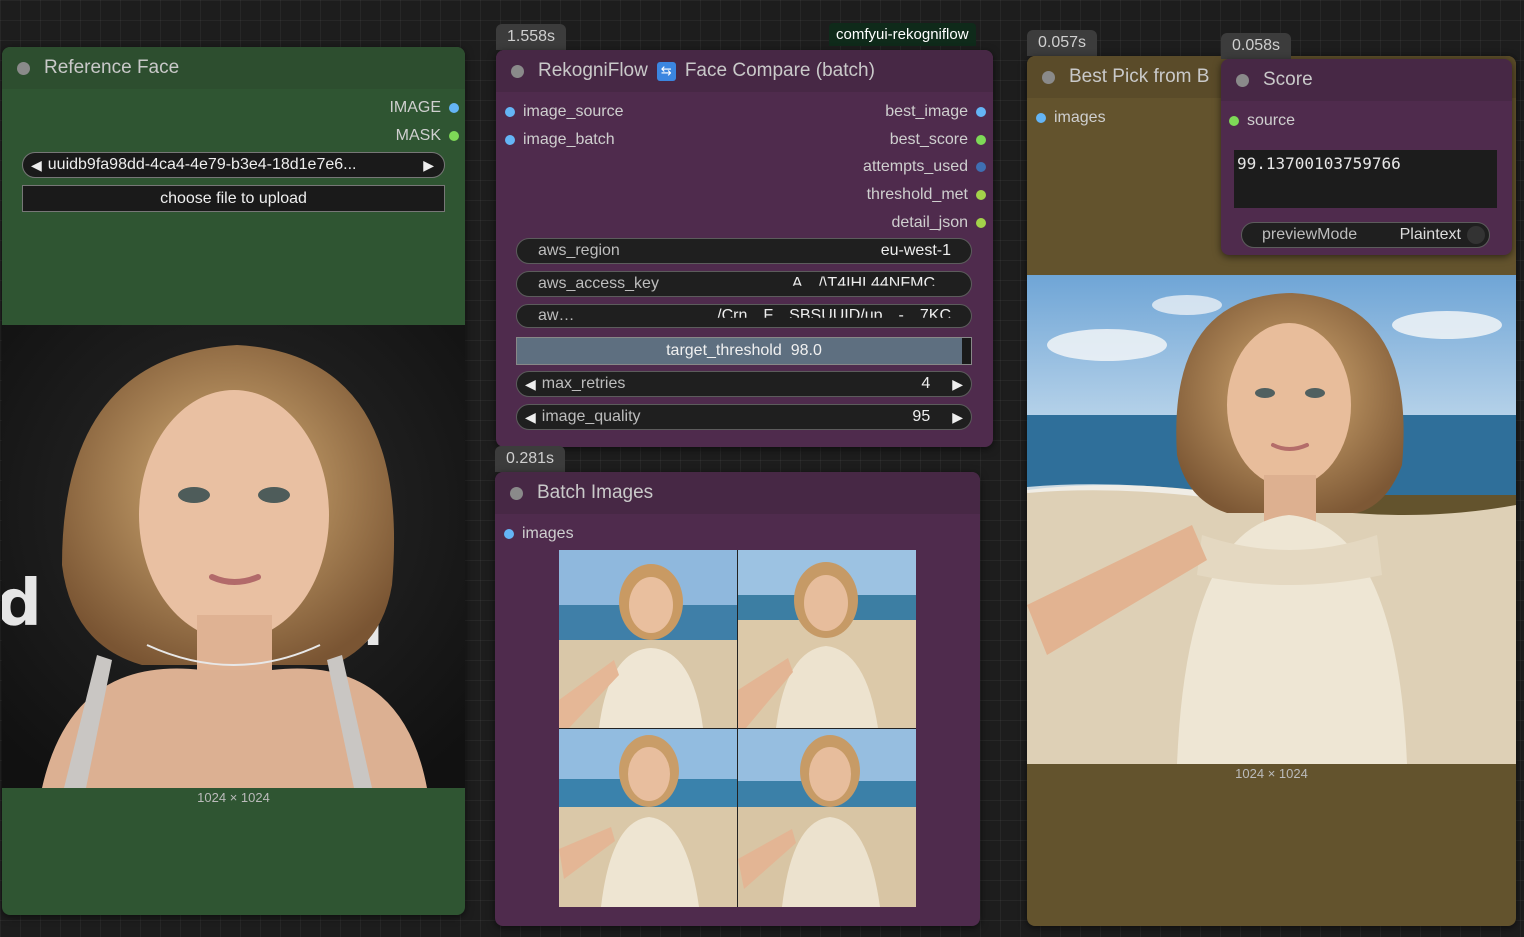 The height and width of the screenshot is (937, 1524). Describe the element at coordinates (22, 604) in the screenshot. I see `svg-text: d` at that location.